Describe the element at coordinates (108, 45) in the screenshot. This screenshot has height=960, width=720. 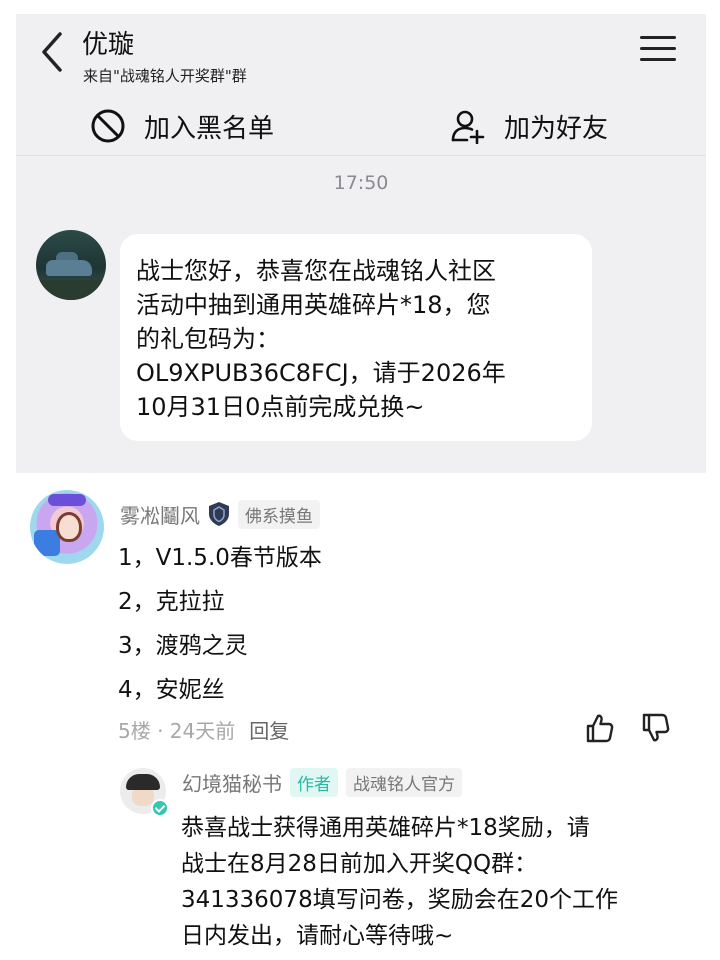
I see `chat-title: 优璇` at that location.